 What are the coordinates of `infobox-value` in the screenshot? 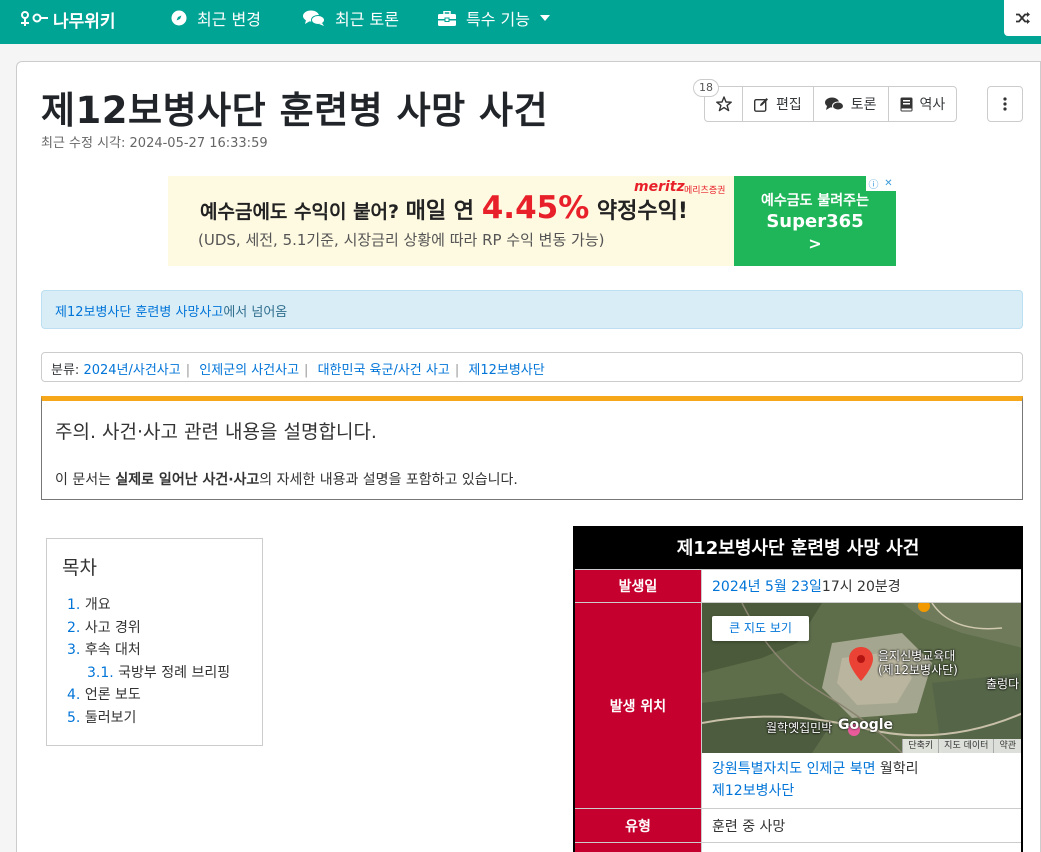 It's located at (861, 847).